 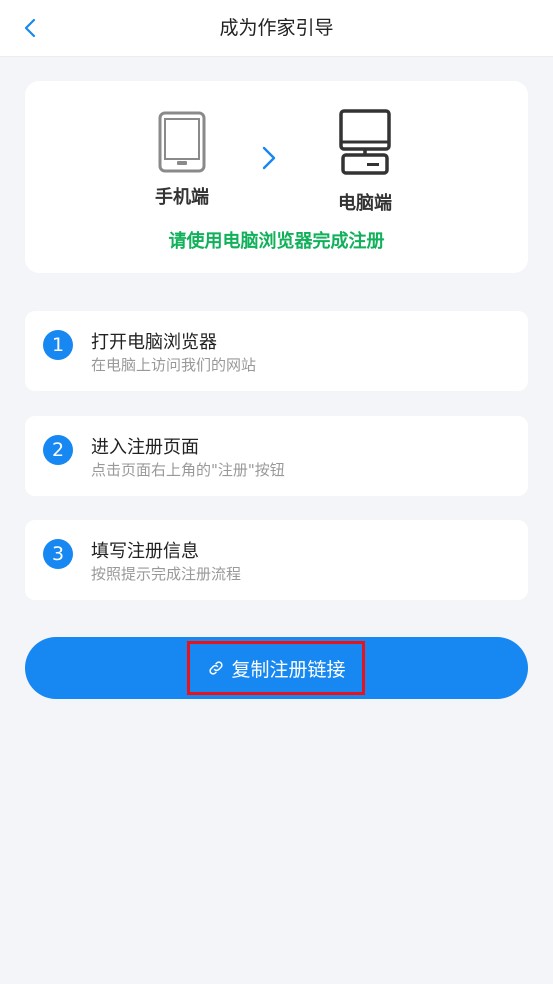 I want to click on mobile-phone-icon, so click(x=182, y=142).